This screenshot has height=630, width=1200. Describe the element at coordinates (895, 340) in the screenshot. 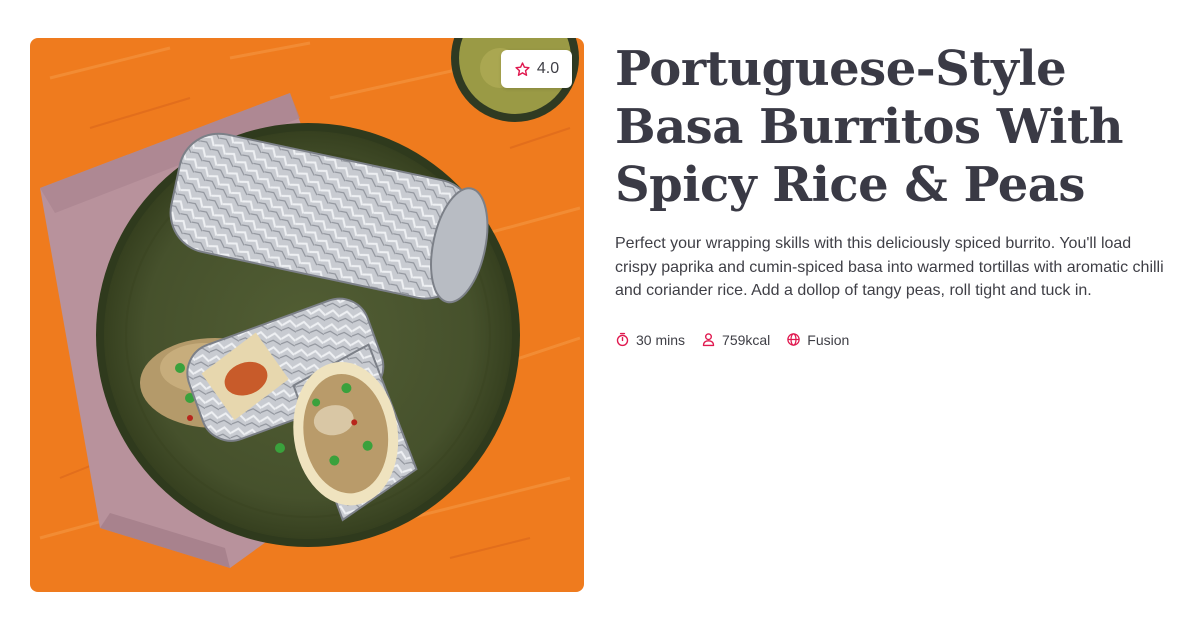

I see `recipe-meta: 30 mins 759kcal Fusion` at that location.